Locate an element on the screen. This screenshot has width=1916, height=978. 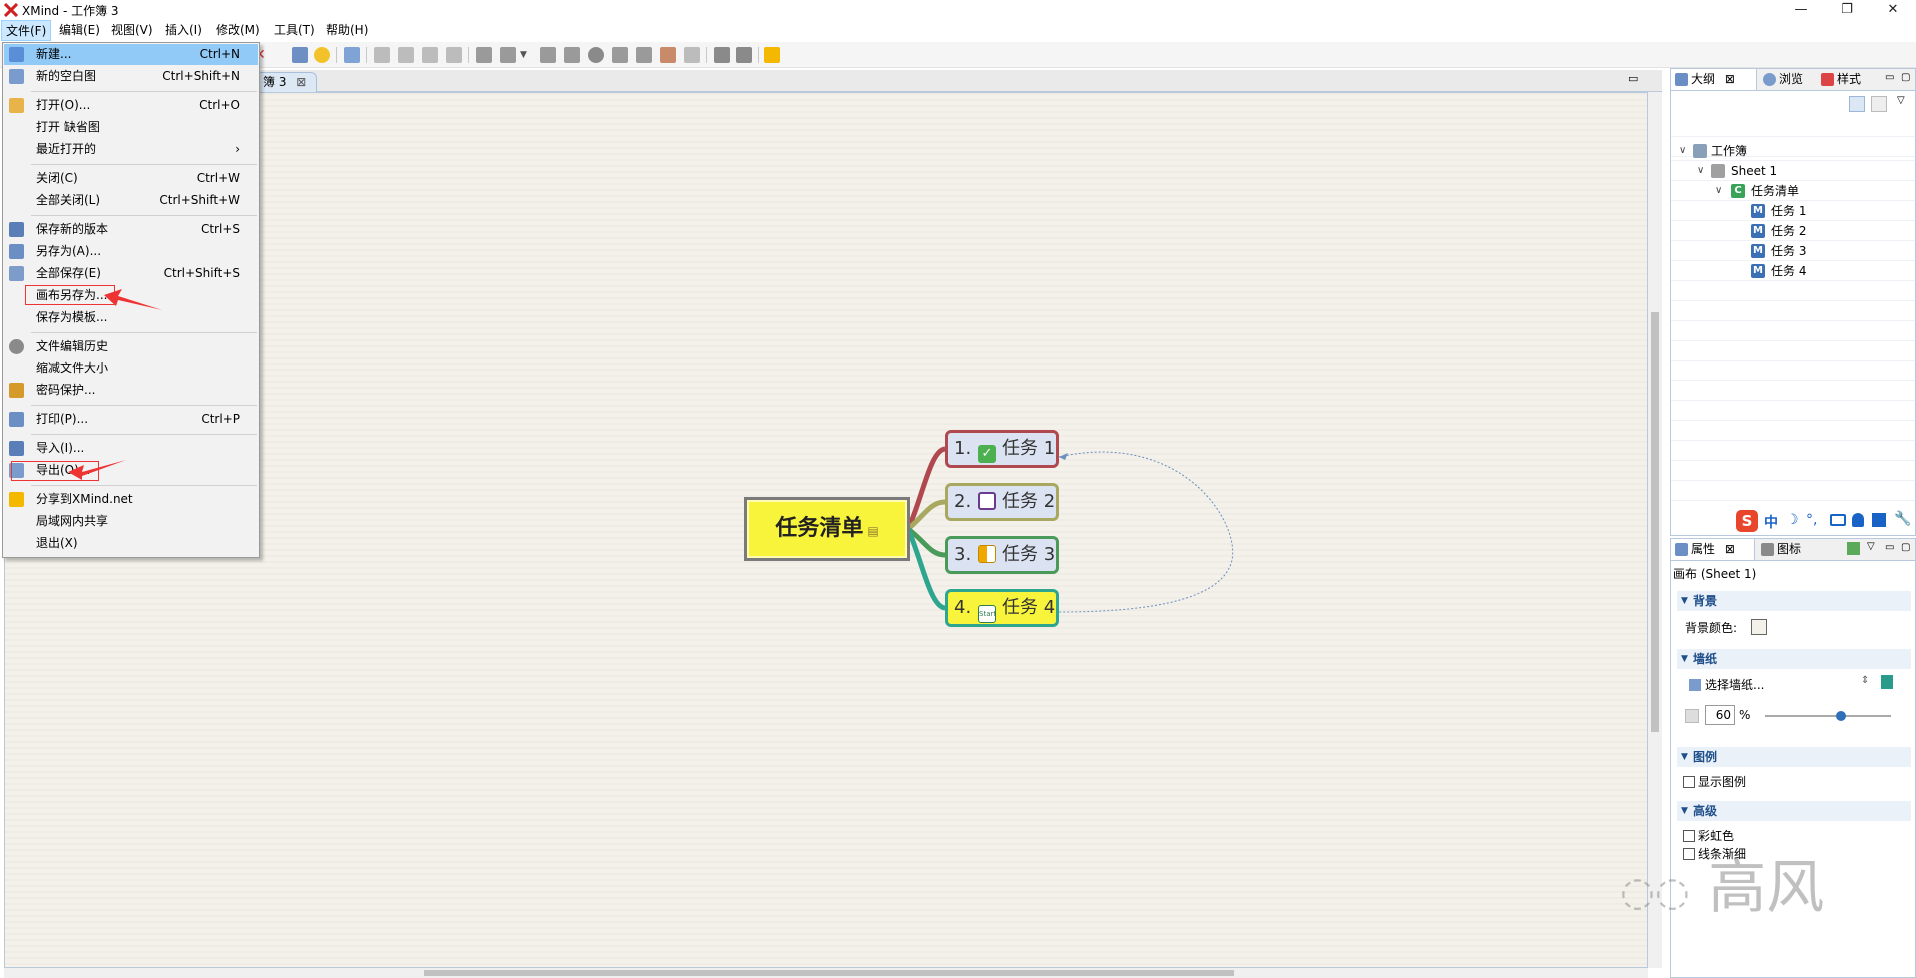
ime-toolbar: S 中 ☽ °, 🔧 is located at coordinates (1825, 521).